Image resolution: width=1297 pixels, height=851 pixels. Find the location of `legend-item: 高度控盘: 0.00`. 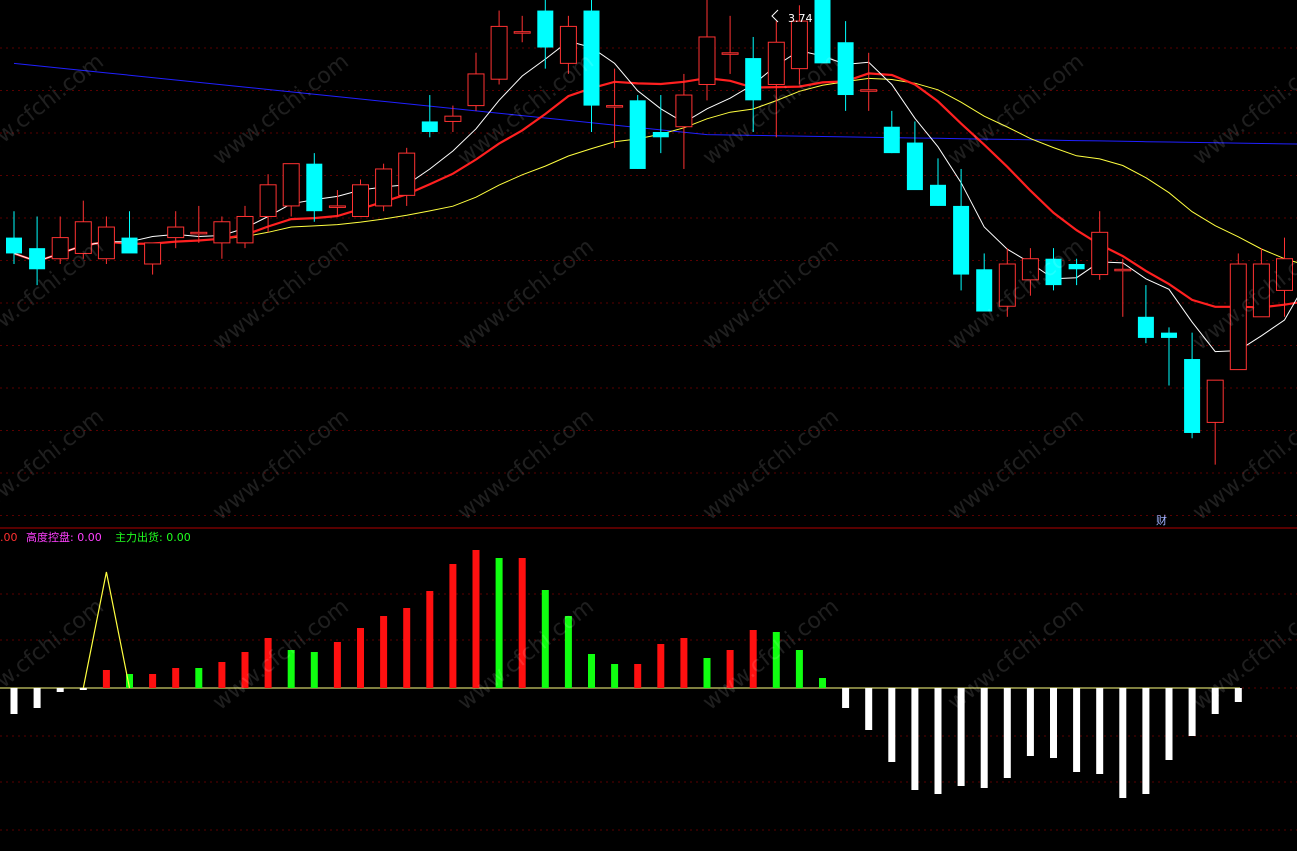

legend-item: 高度控盘: 0.00 is located at coordinates (64, 537).